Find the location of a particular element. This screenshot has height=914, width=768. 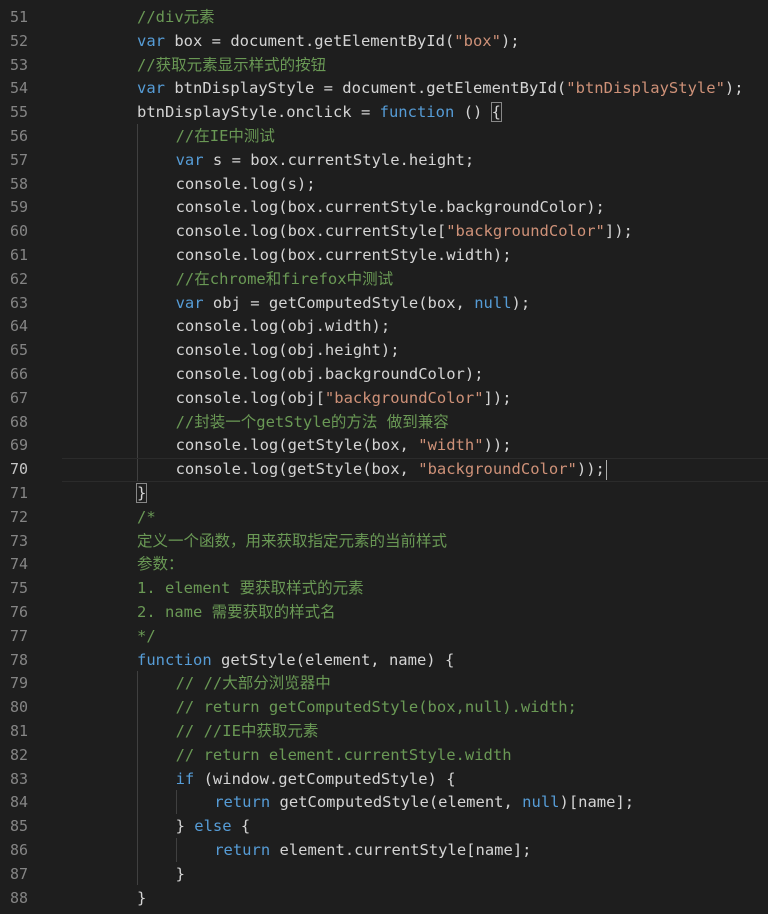

code-token: )); is located at coordinates (590, 469).